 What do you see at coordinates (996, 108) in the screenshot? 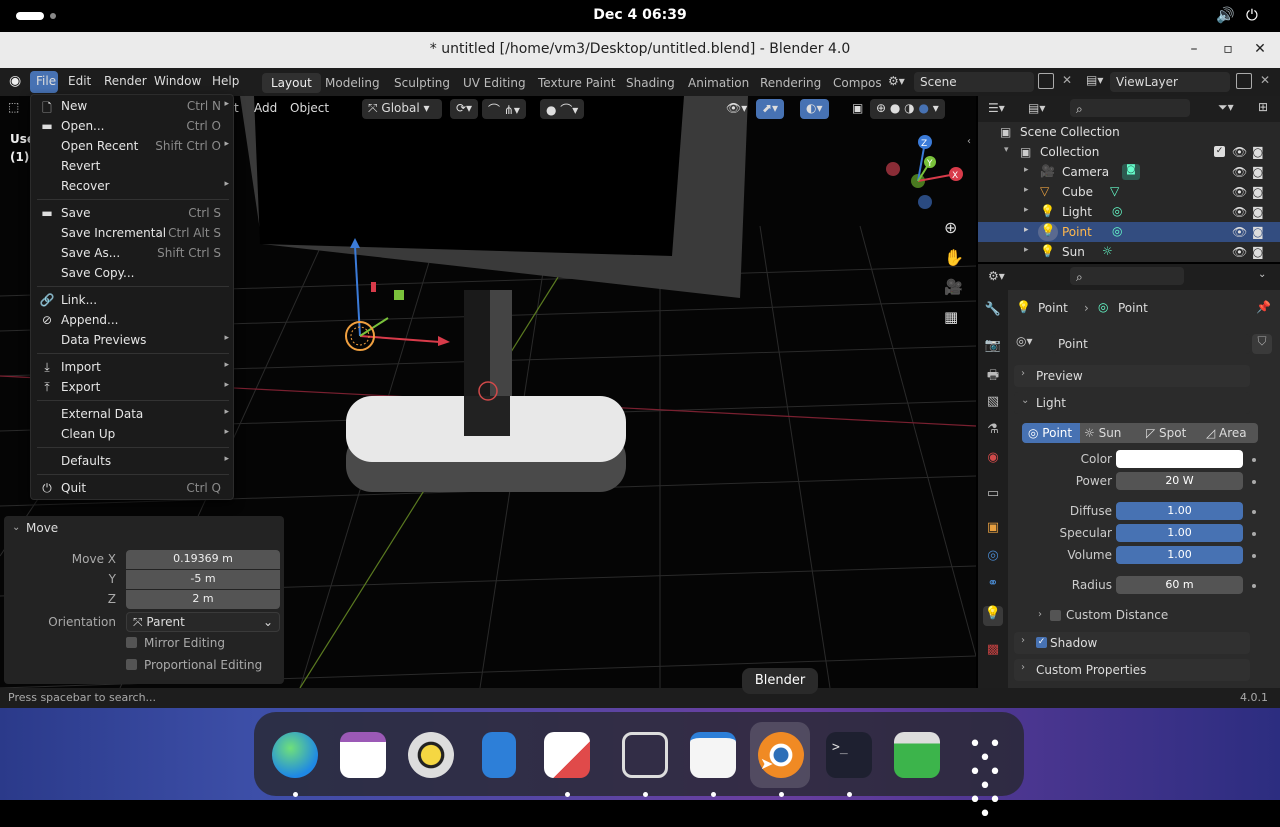
I see `outliner-editor-type-icon: ☰▾` at bounding box center [996, 108].